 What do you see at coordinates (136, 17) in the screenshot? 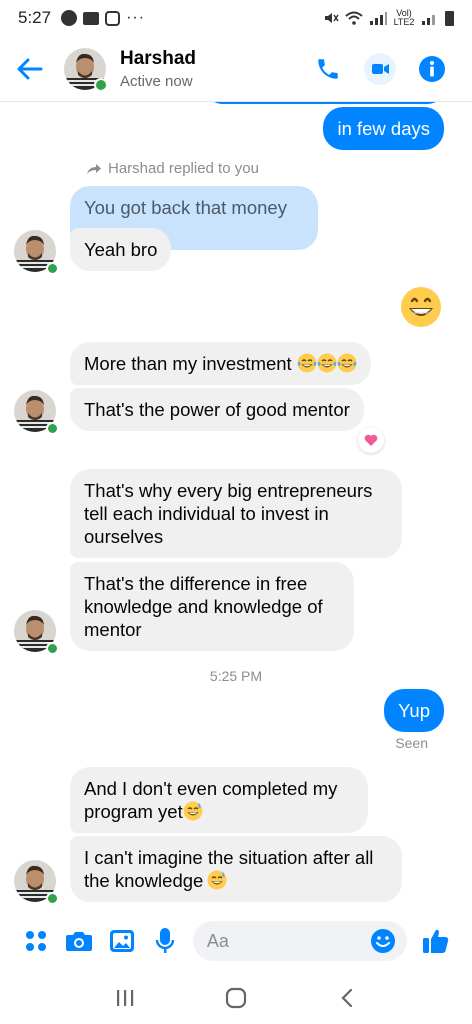
I see `more-notifications-icon: ···` at bounding box center [136, 17].